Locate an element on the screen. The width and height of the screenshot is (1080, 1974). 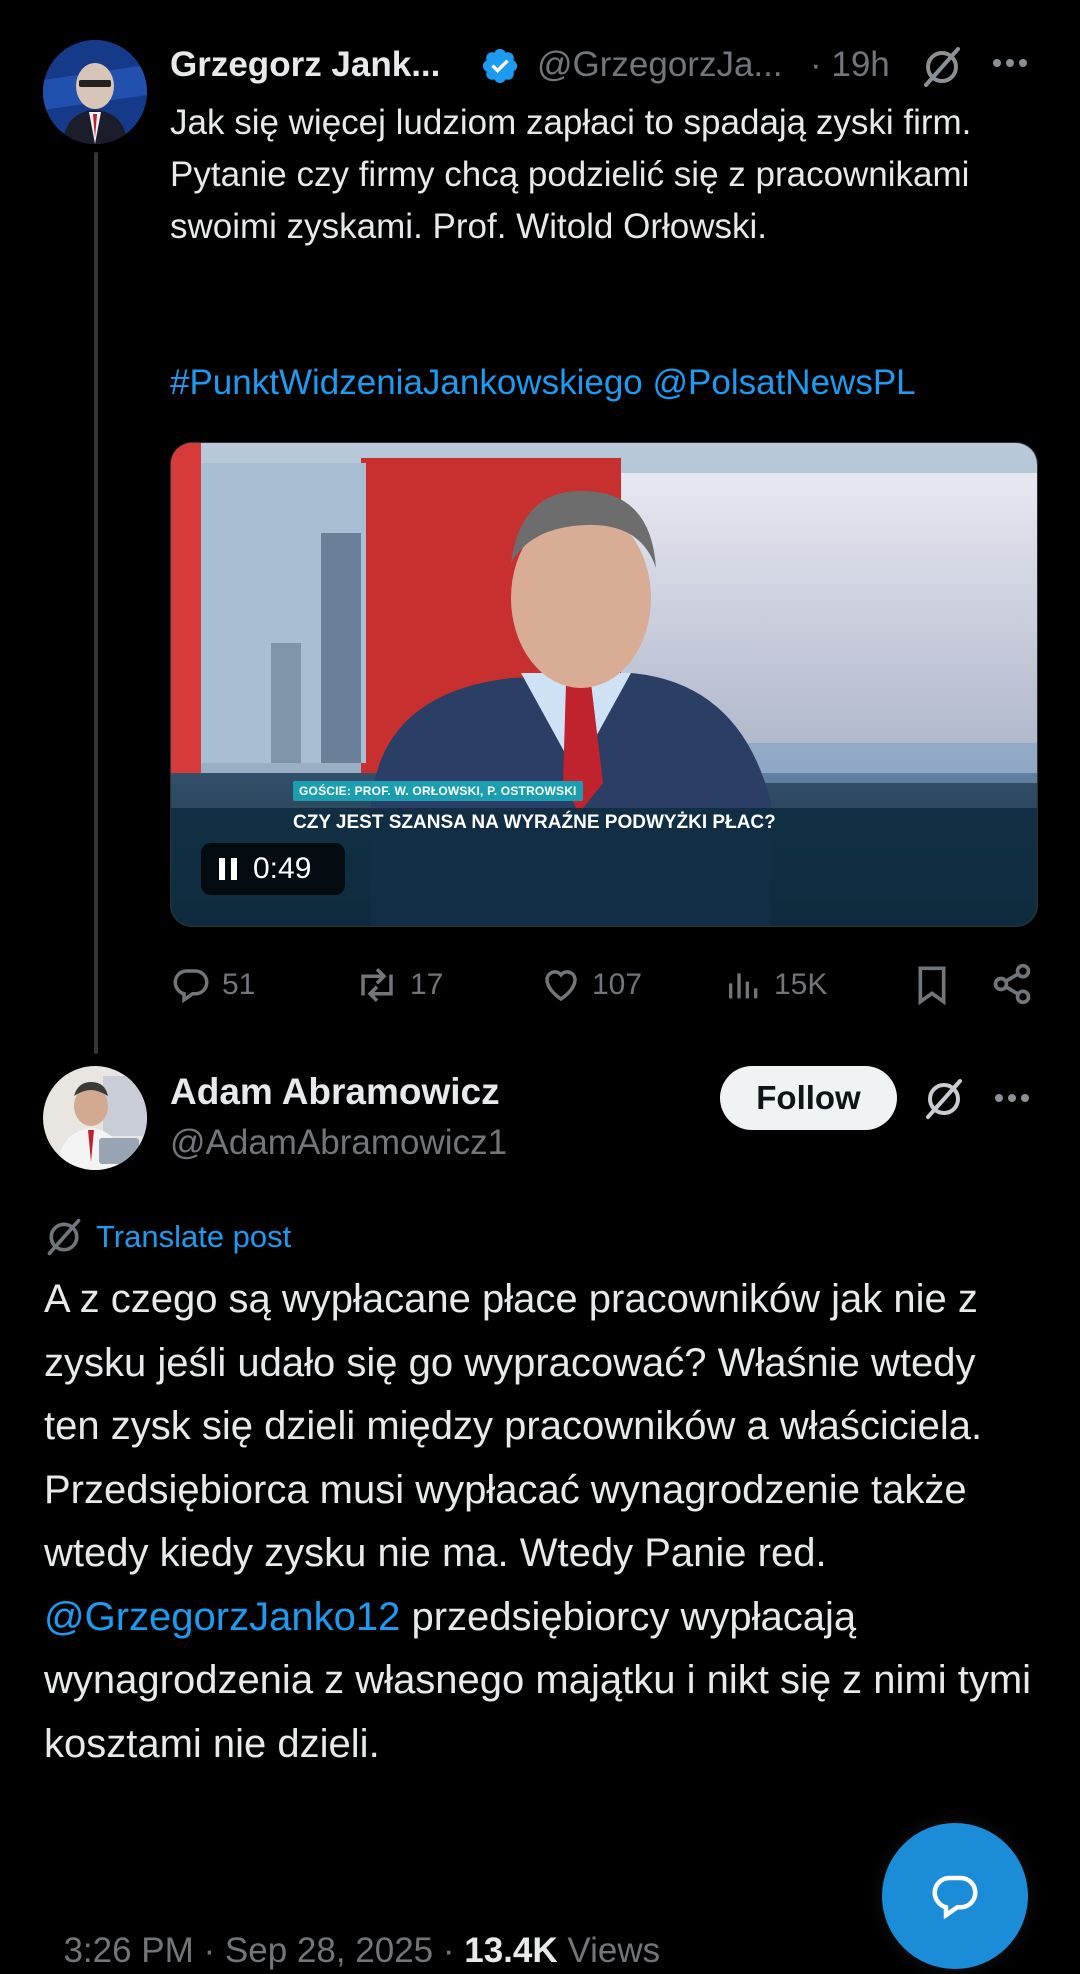
translate-post: Translate post is located at coordinates (167, 1237).